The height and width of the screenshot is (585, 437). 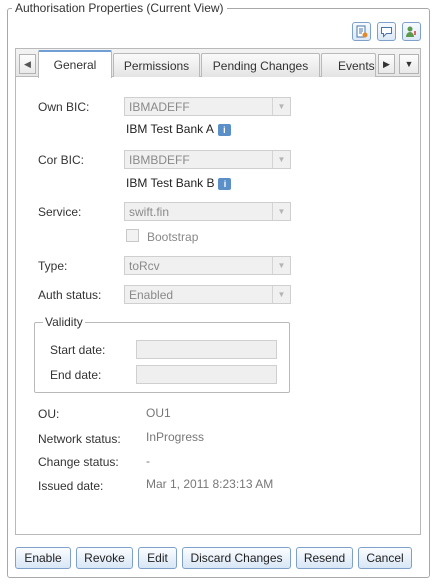 What do you see at coordinates (207, 211) in the screenshot?
I see `service-select: swift.fin ▼` at bounding box center [207, 211].